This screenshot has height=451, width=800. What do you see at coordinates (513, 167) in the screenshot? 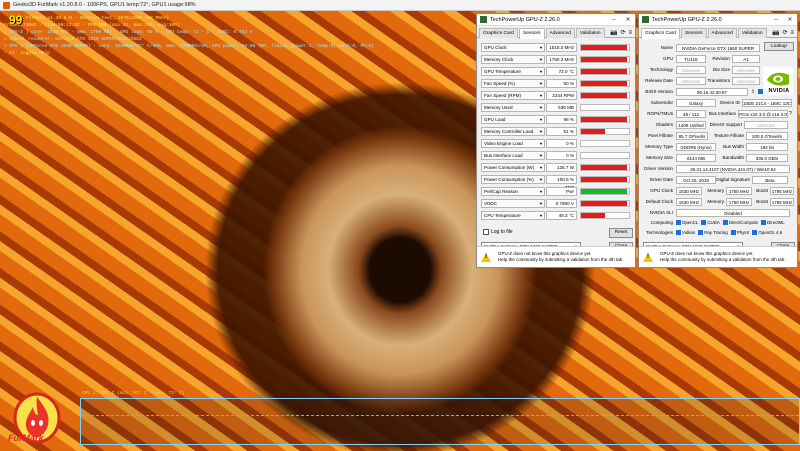
I see `sensor-name: Power Consumption (W) ▼` at bounding box center [513, 167].